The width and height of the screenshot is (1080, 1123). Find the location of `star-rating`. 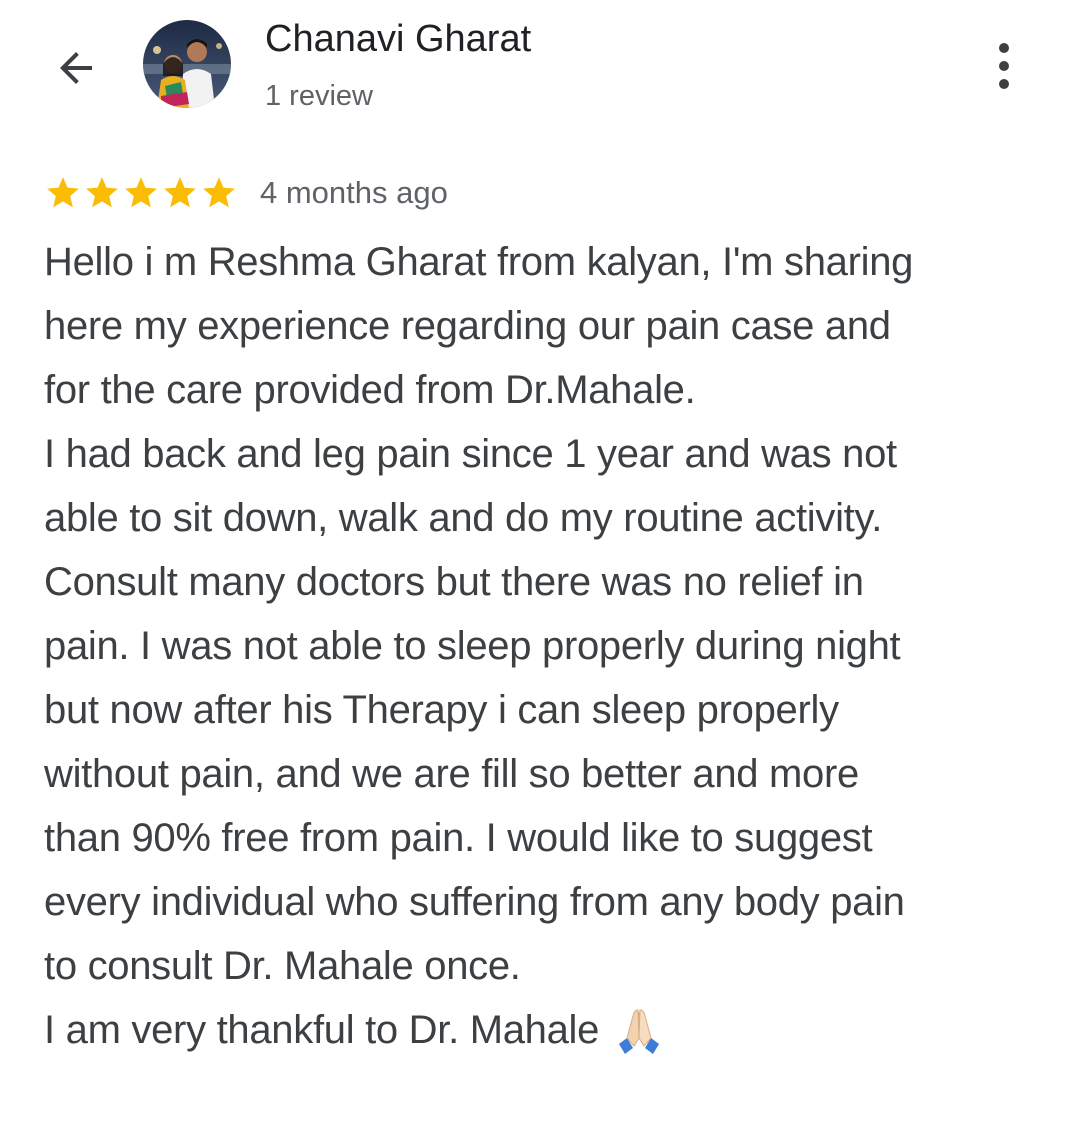

star-rating is located at coordinates (141, 193).